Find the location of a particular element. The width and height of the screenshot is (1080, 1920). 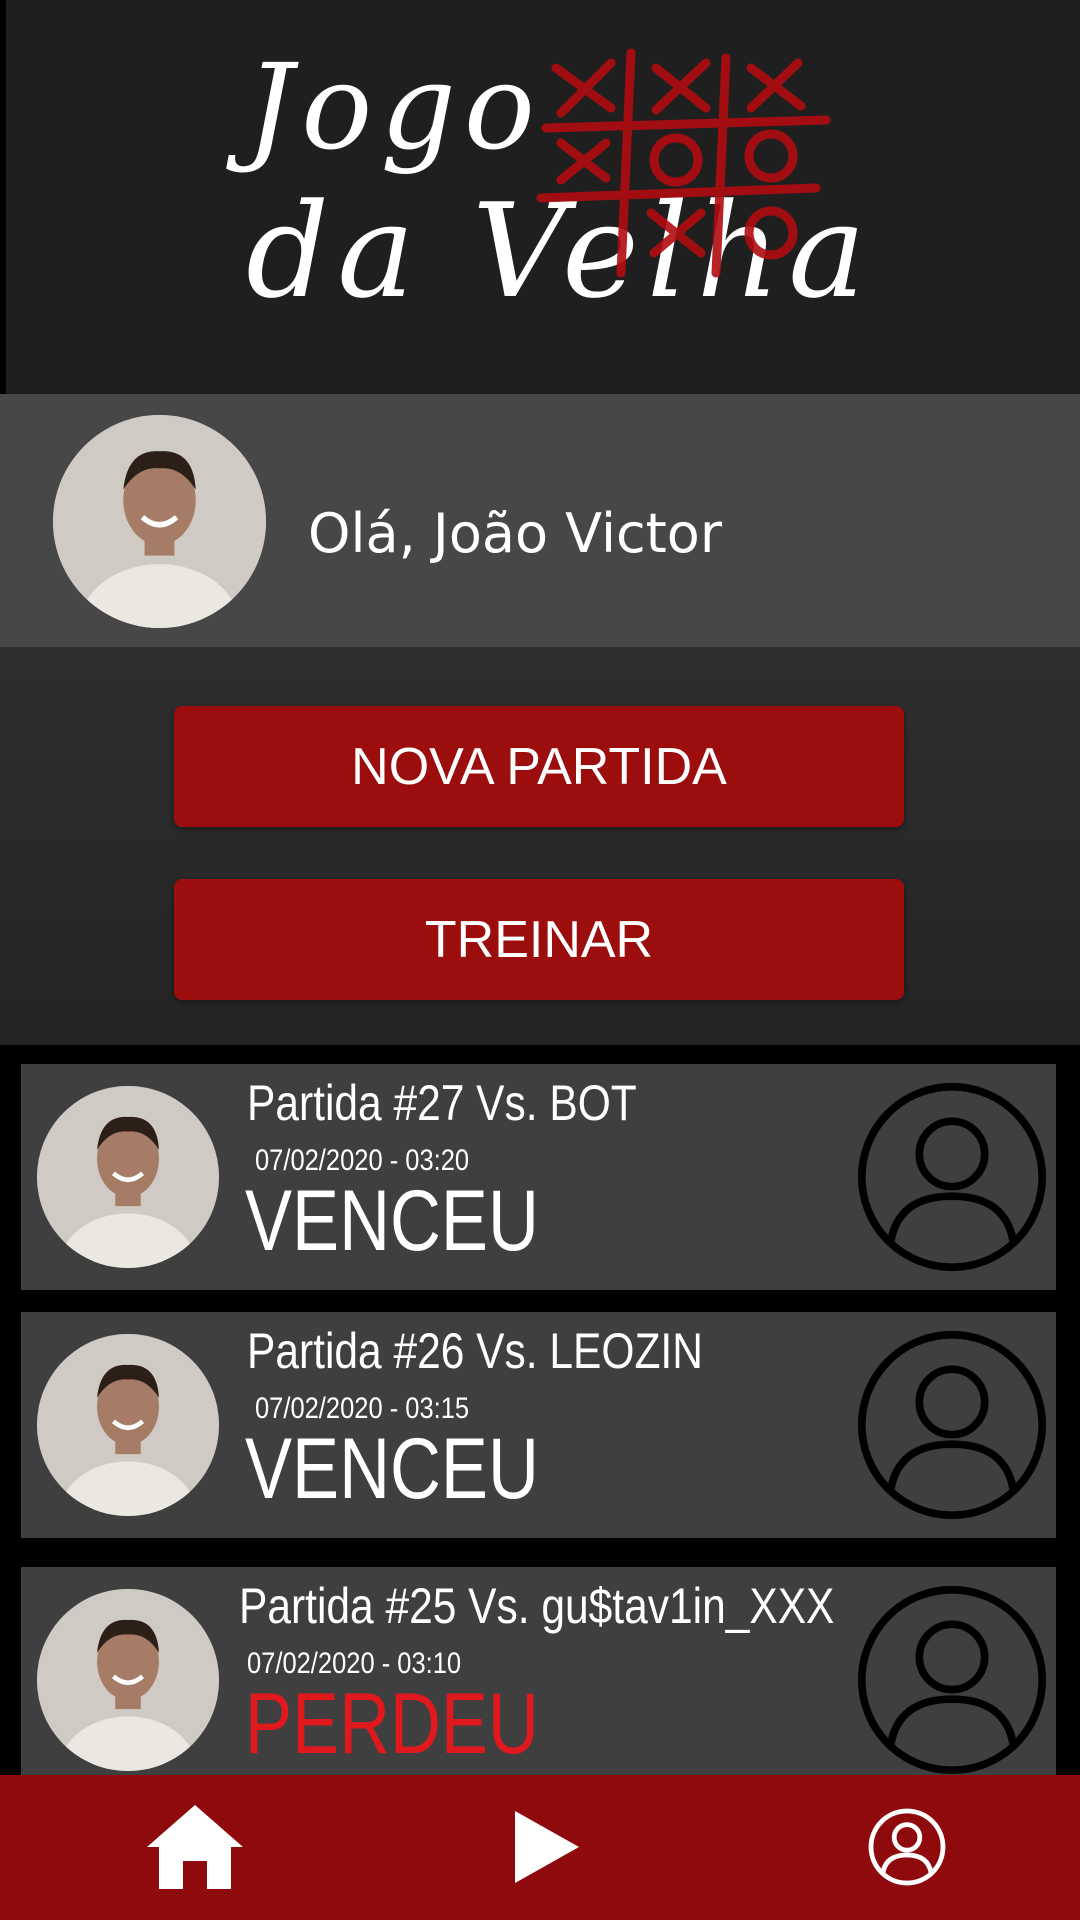

user-icon is located at coordinates (907, 1847).